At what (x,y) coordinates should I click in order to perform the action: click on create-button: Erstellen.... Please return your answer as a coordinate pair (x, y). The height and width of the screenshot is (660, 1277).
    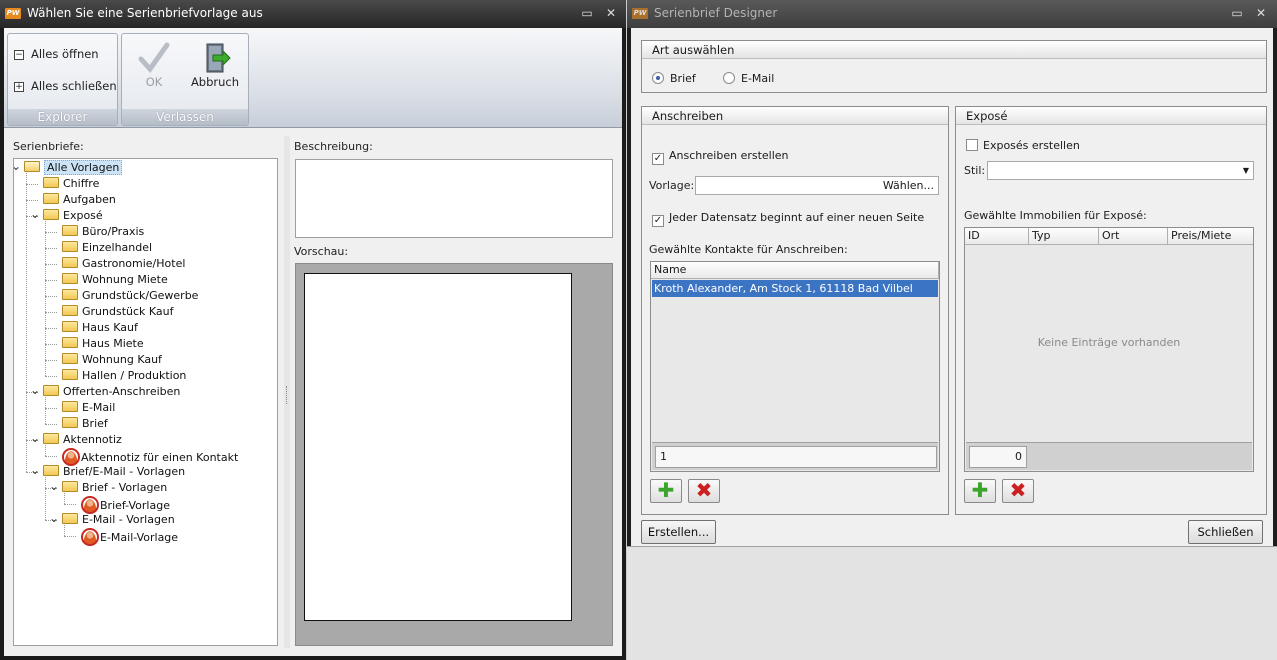
    Looking at the image, I should click on (678, 532).